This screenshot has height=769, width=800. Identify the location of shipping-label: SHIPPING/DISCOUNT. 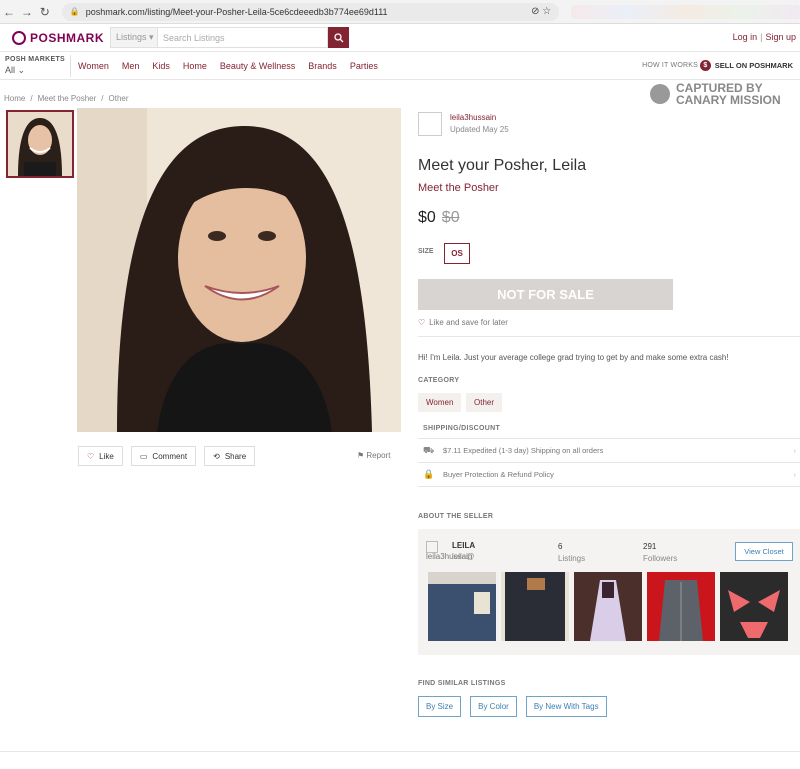
(462, 428).